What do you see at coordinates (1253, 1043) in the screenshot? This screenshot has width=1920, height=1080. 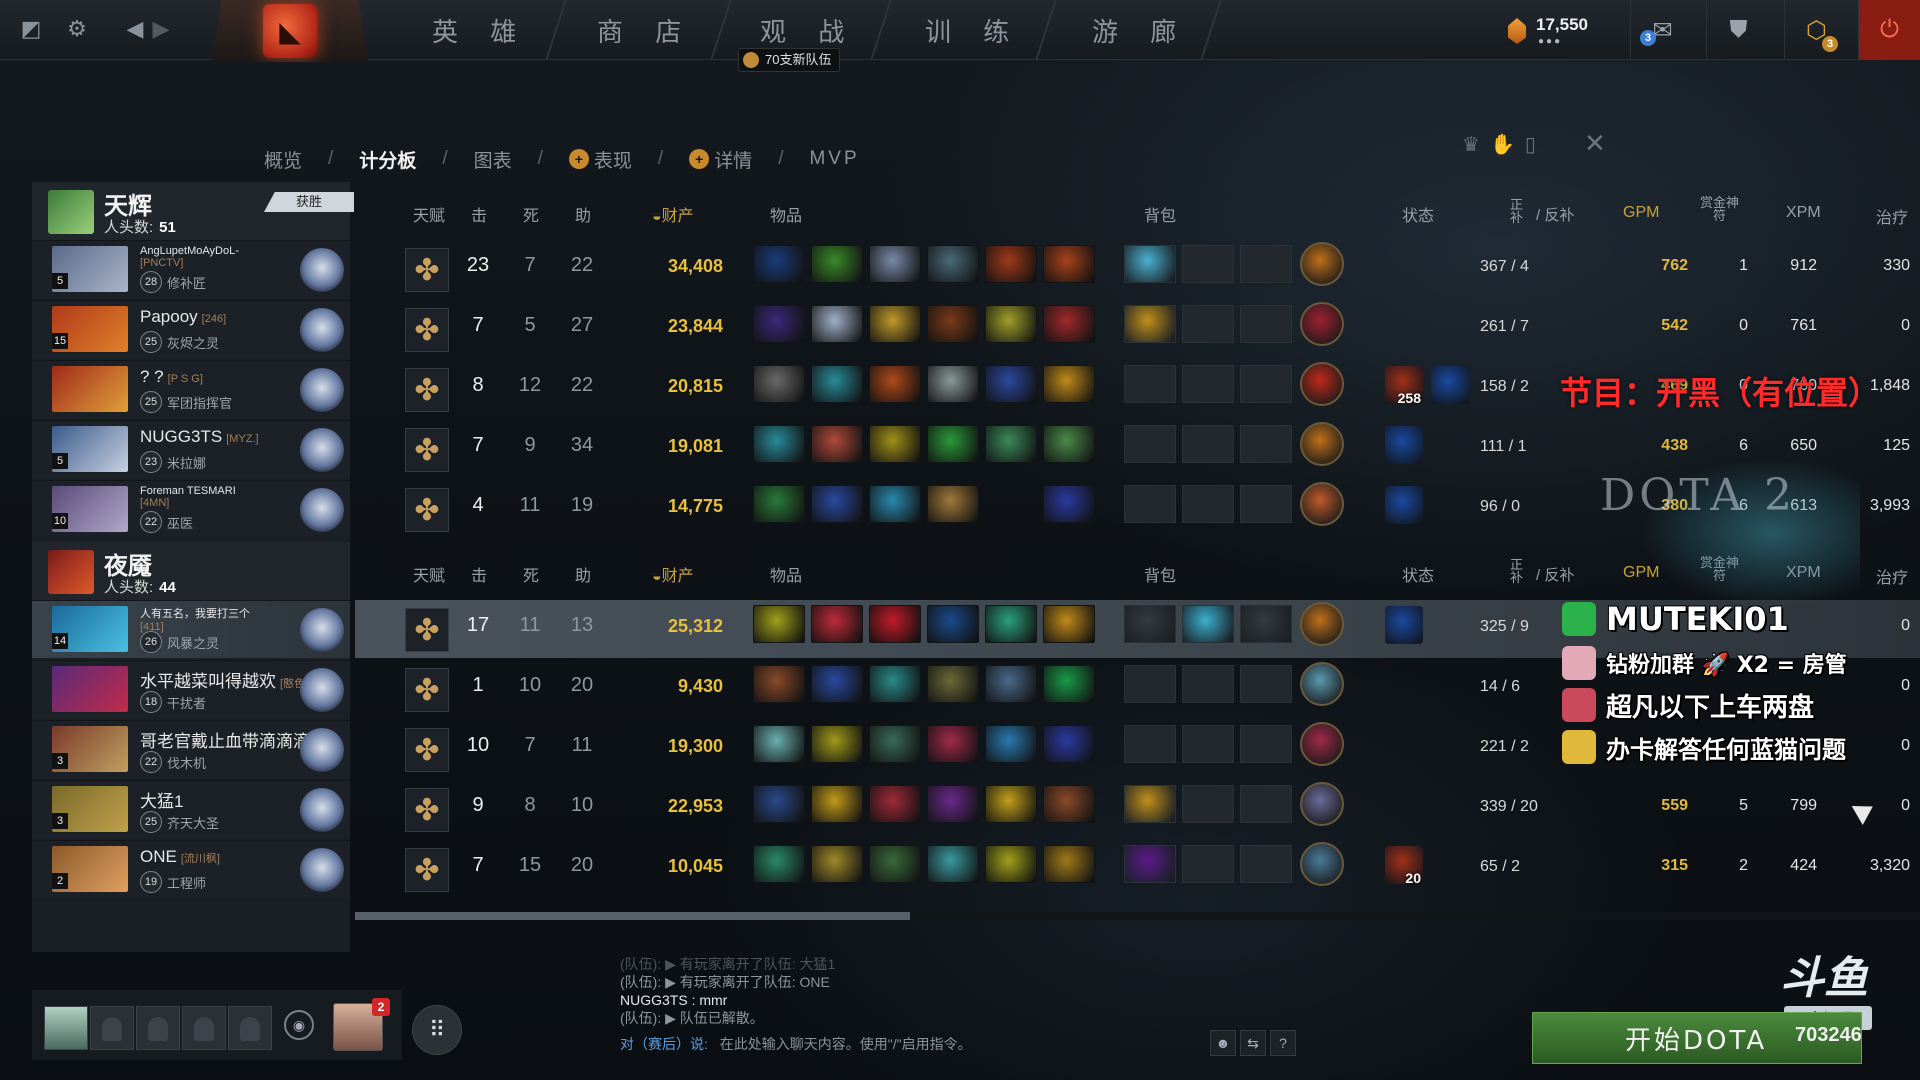 I see `chat-wheel-icon: ⇆` at bounding box center [1253, 1043].